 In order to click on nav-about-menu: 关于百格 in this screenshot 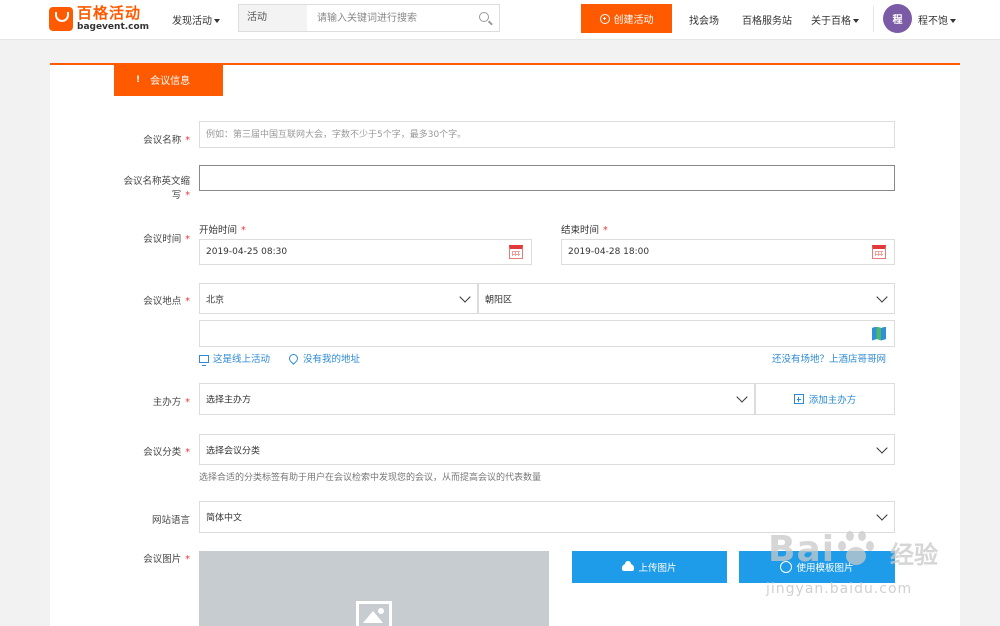, I will do `click(835, 19)`.